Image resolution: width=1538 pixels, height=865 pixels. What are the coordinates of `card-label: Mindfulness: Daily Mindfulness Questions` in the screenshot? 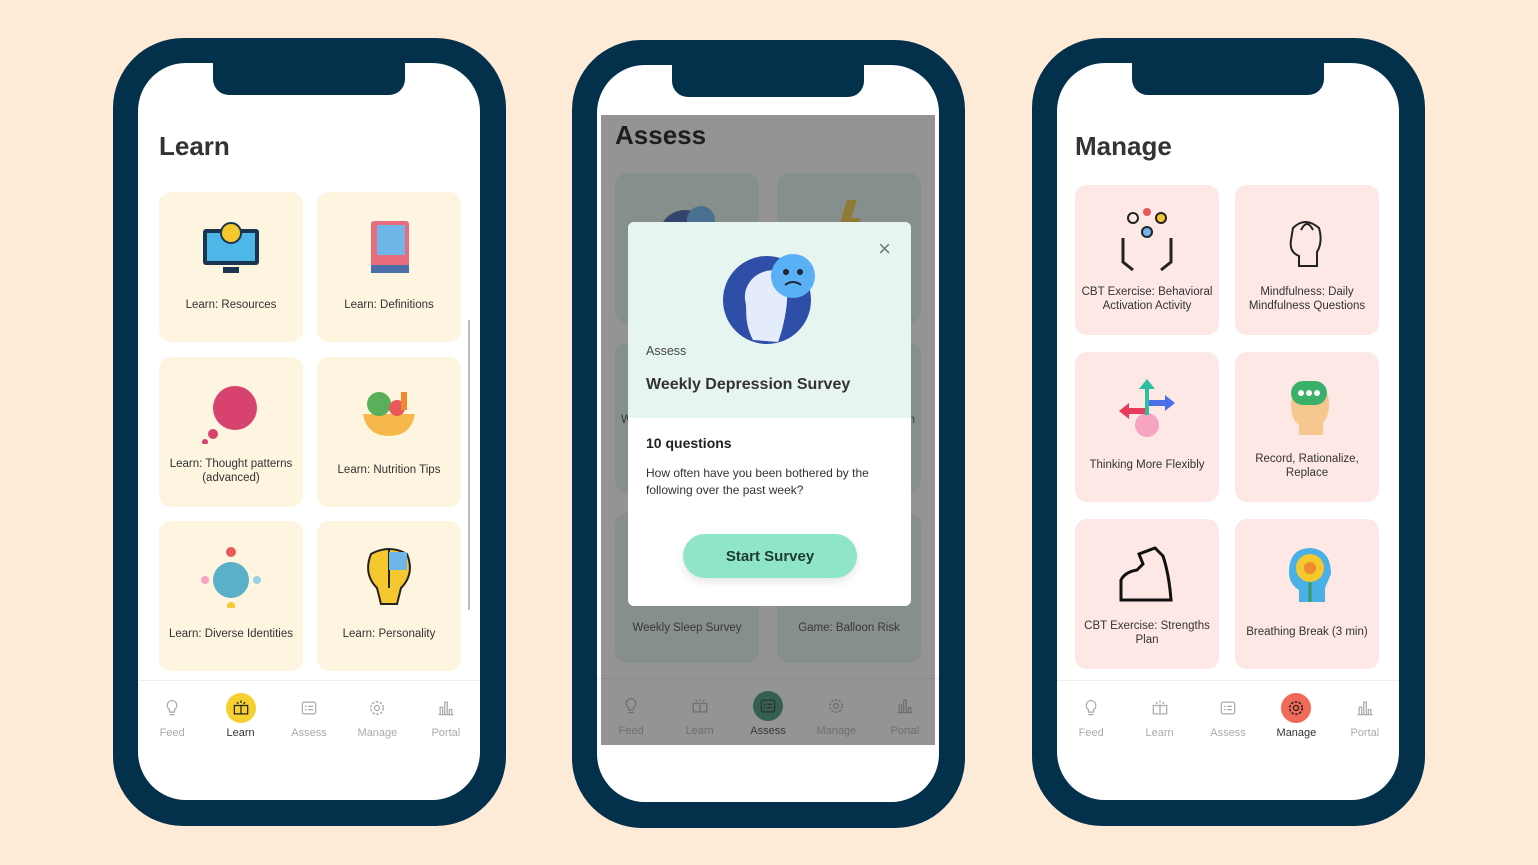 It's located at (1307, 299).